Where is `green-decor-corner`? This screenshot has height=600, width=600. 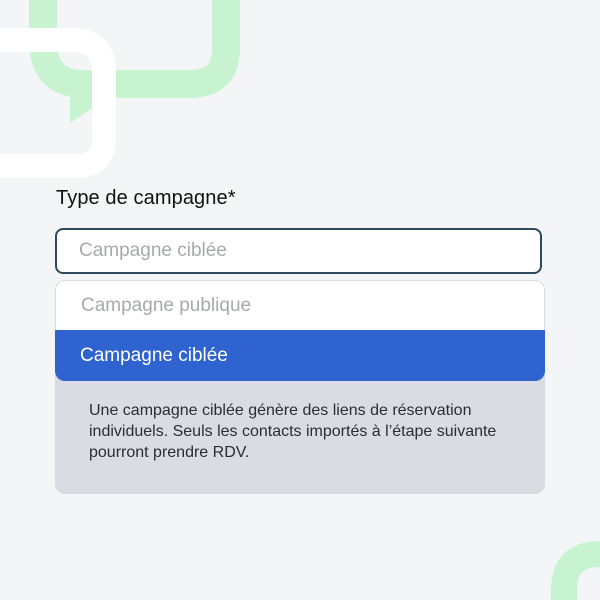
green-decor-corner is located at coordinates (575, 570).